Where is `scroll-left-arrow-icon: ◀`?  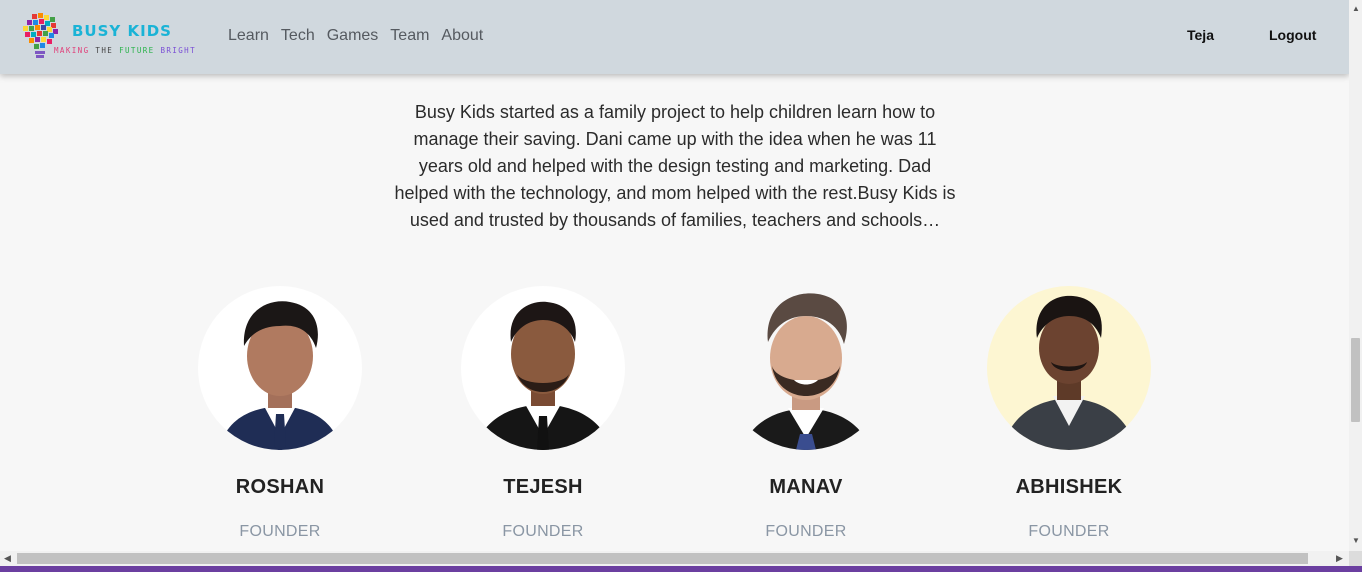
scroll-left-arrow-icon: ◀ is located at coordinates (7, 558).